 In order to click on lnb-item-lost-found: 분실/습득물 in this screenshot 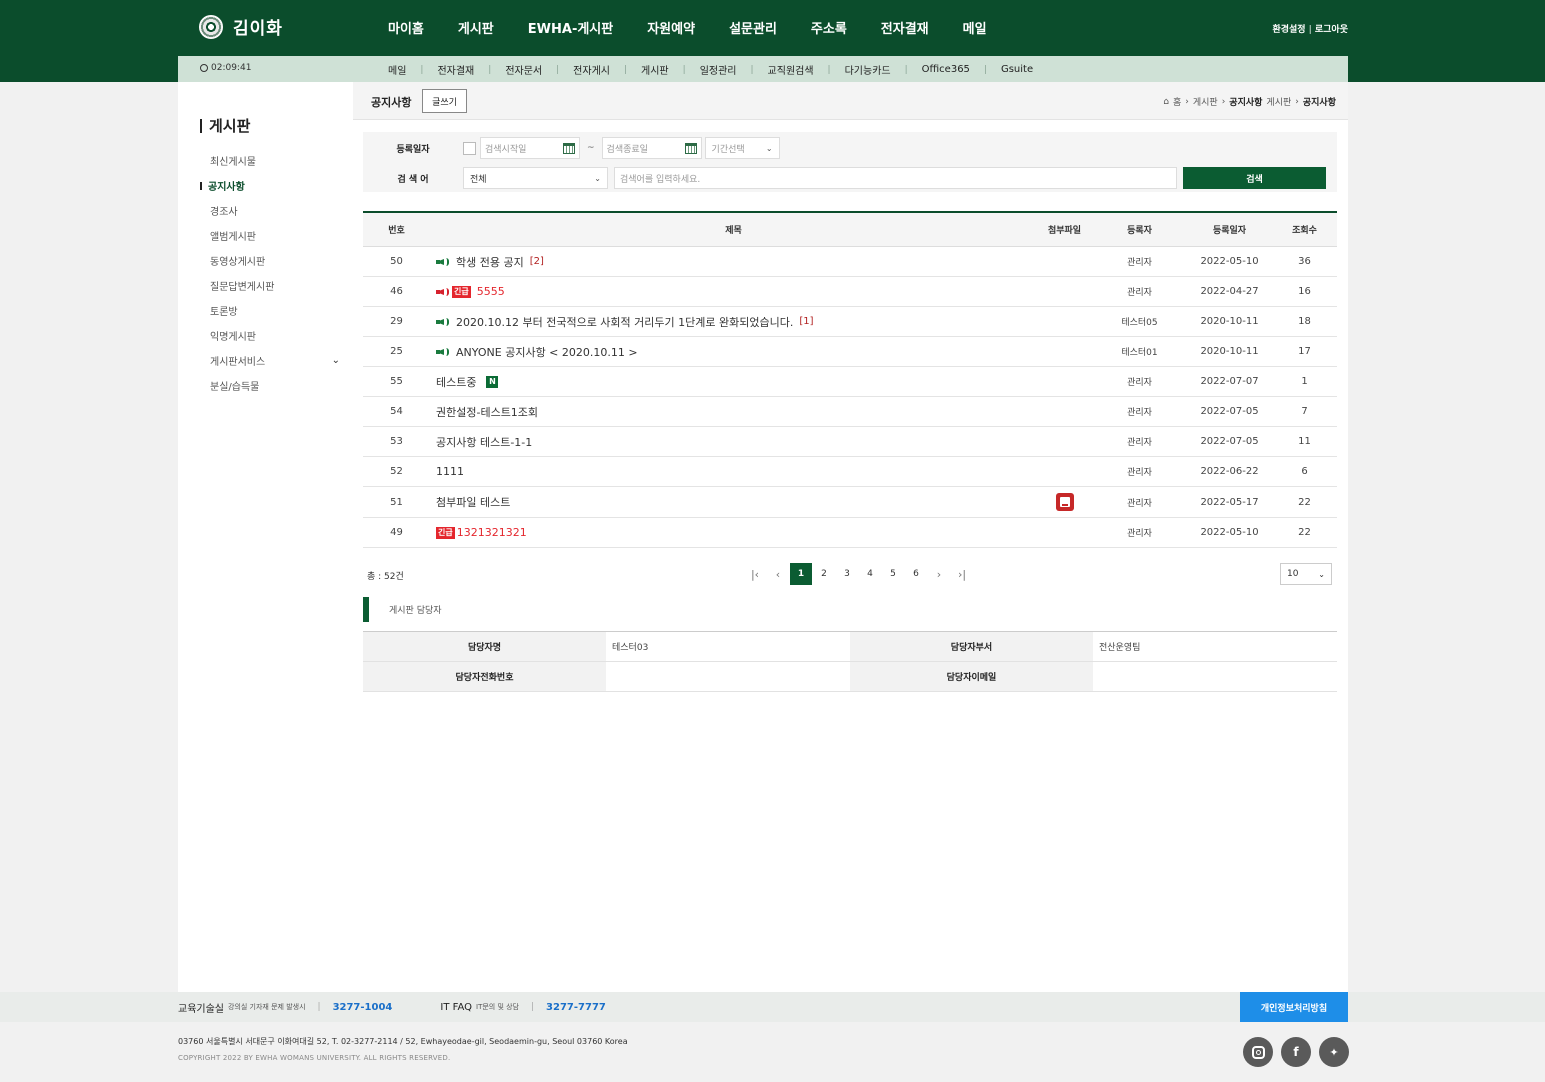, I will do `click(270, 385)`.